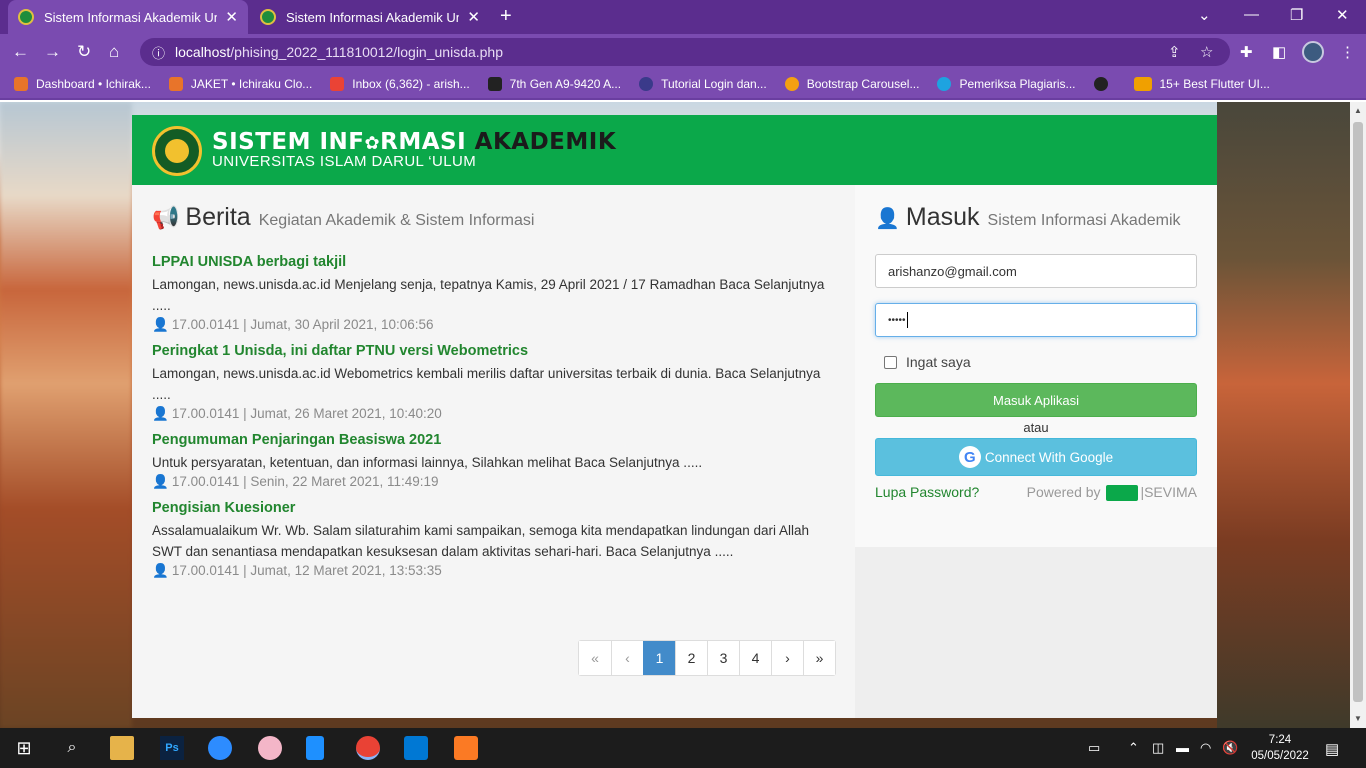  What do you see at coordinates (723, 658) in the screenshot?
I see `pagination-page: 3` at bounding box center [723, 658].